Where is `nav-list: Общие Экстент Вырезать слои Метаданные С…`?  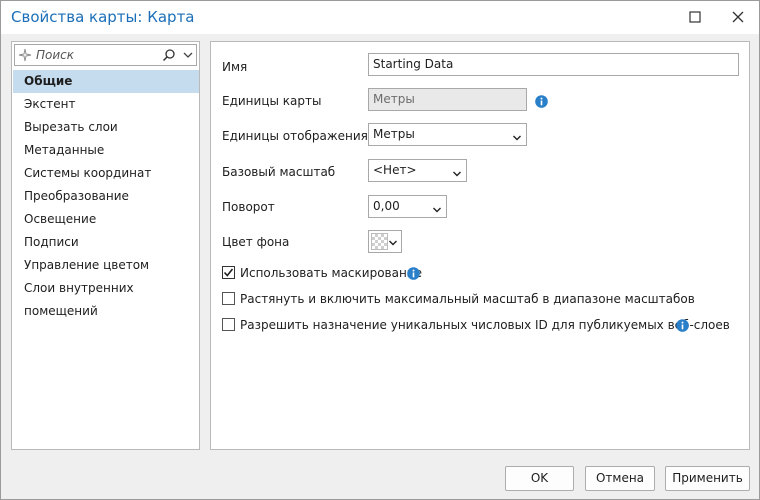 nav-list: Общие Экстент Вырезать слои Метаданные С… is located at coordinates (106, 194).